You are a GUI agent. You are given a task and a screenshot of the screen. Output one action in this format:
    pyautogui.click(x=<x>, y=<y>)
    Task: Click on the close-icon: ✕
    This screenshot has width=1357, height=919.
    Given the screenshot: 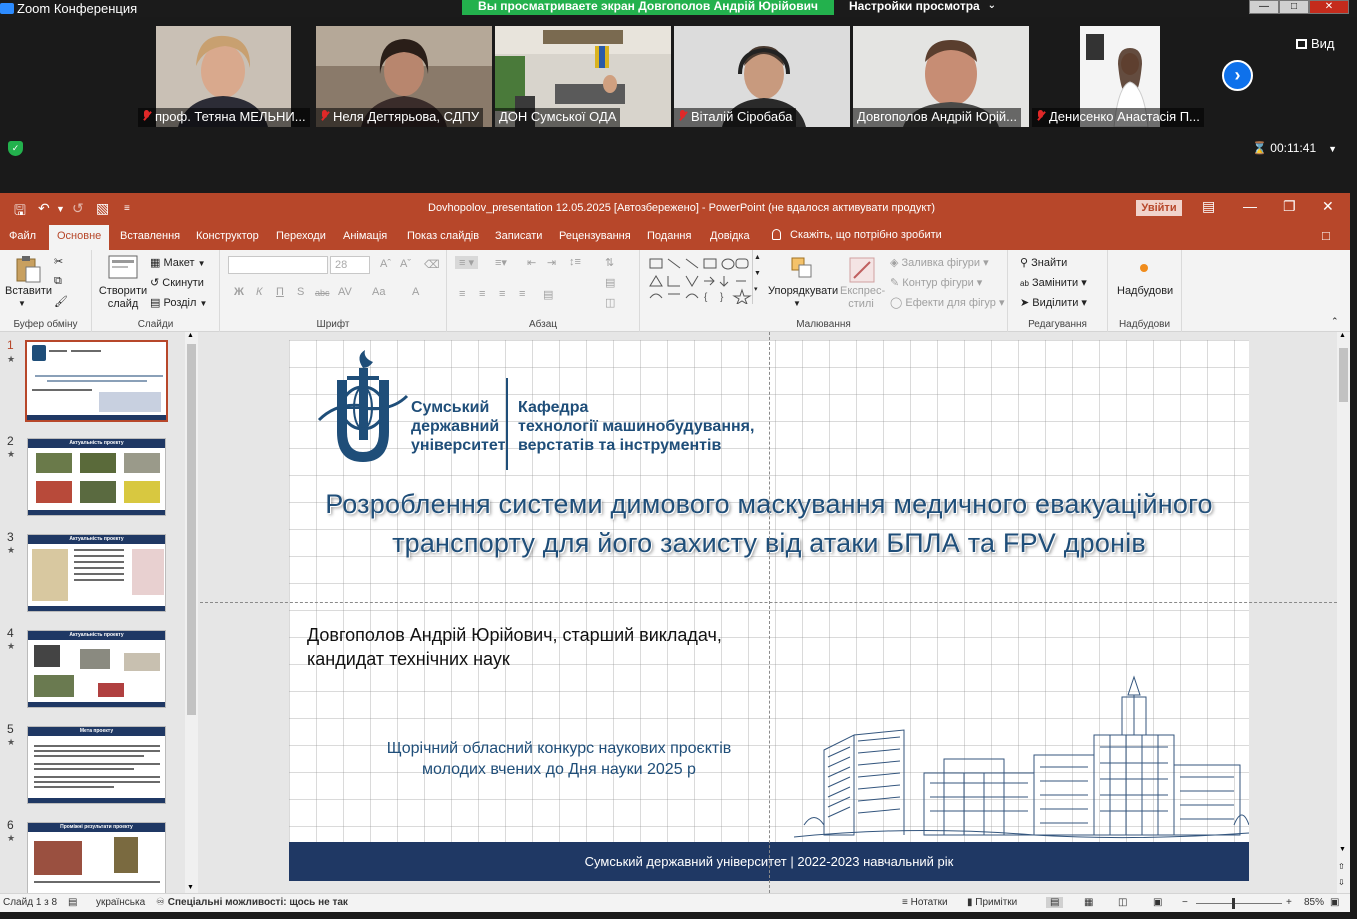 What is the action you would take?
    pyautogui.click(x=1328, y=206)
    